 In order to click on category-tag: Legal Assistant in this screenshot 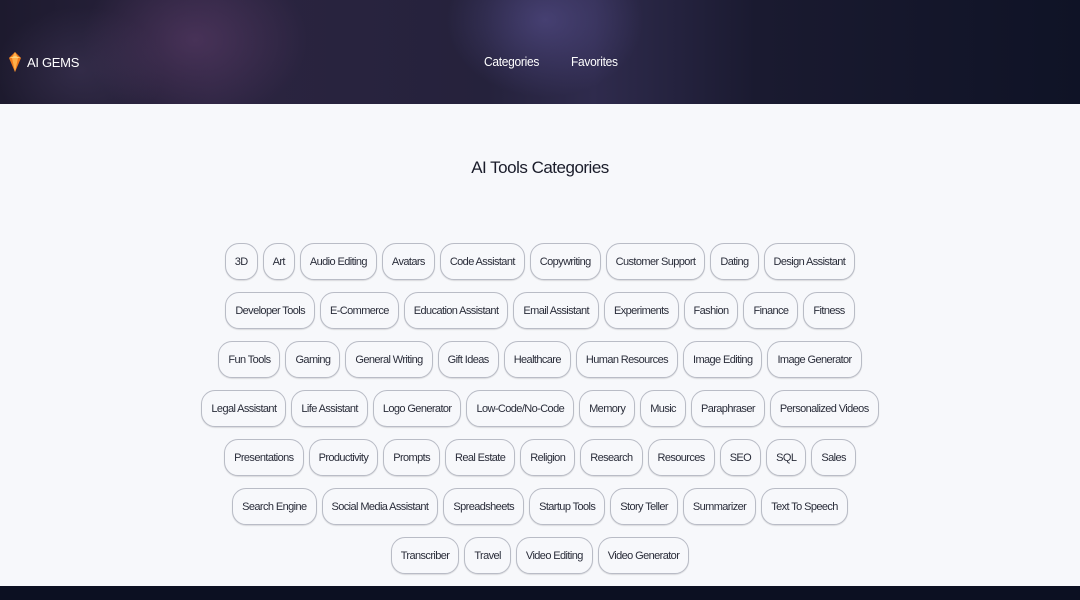, I will do `click(244, 408)`.